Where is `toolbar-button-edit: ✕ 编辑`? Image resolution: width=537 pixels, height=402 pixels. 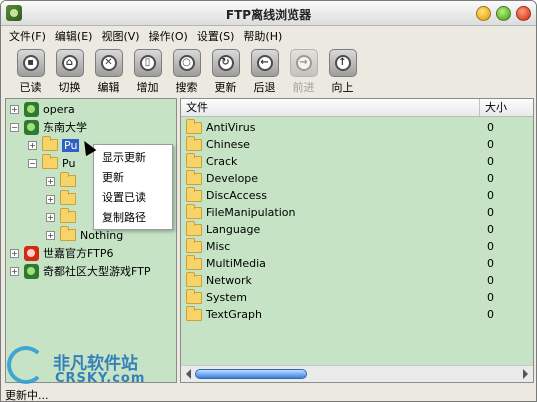
toolbar-button-edit: ✕ 编辑 is located at coordinates (108, 71).